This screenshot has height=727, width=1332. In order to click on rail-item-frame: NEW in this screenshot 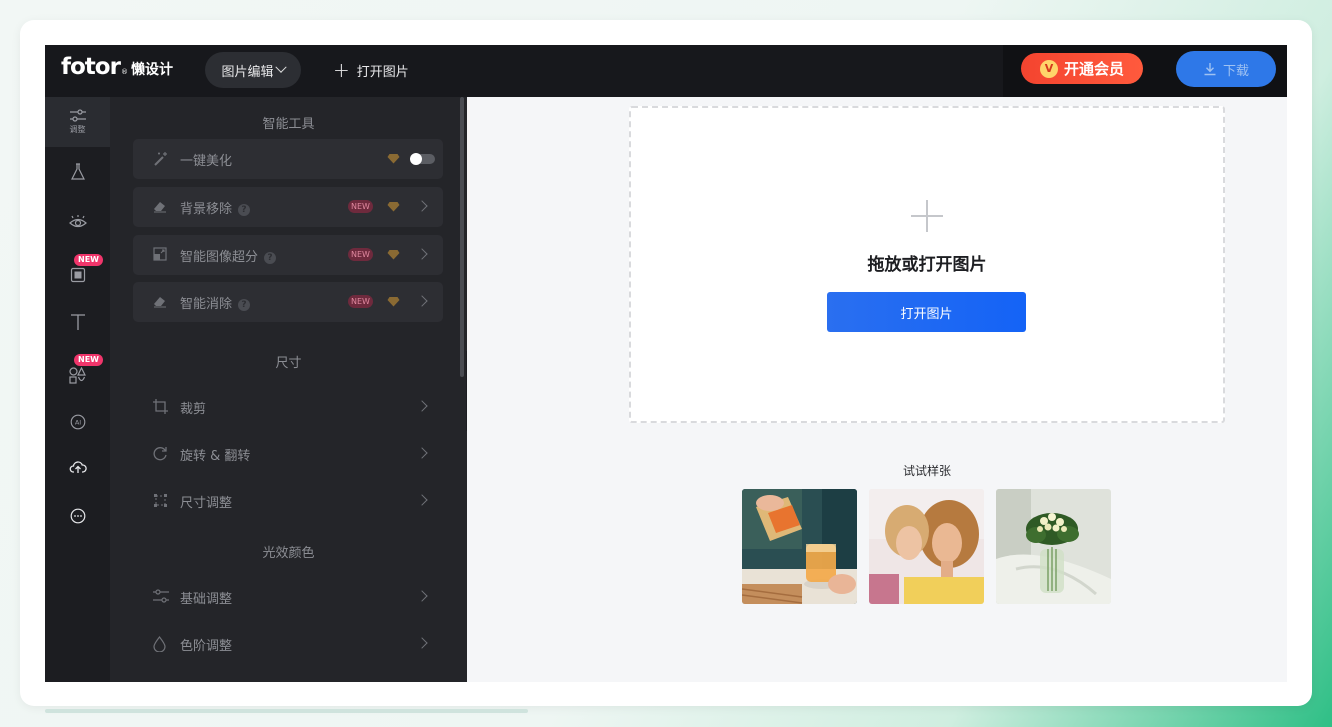, I will do `click(77, 272)`.